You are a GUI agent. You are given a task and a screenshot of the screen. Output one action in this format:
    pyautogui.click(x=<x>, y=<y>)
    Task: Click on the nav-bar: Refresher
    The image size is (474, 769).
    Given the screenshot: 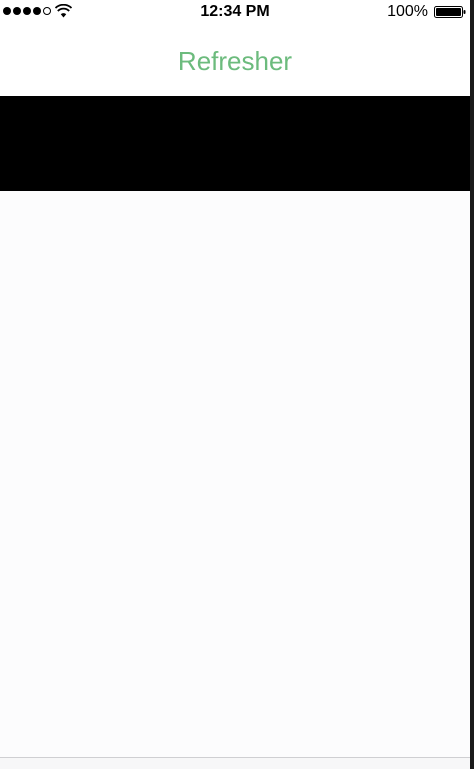 What is the action you would take?
    pyautogui.click(x=235, y=60)
    